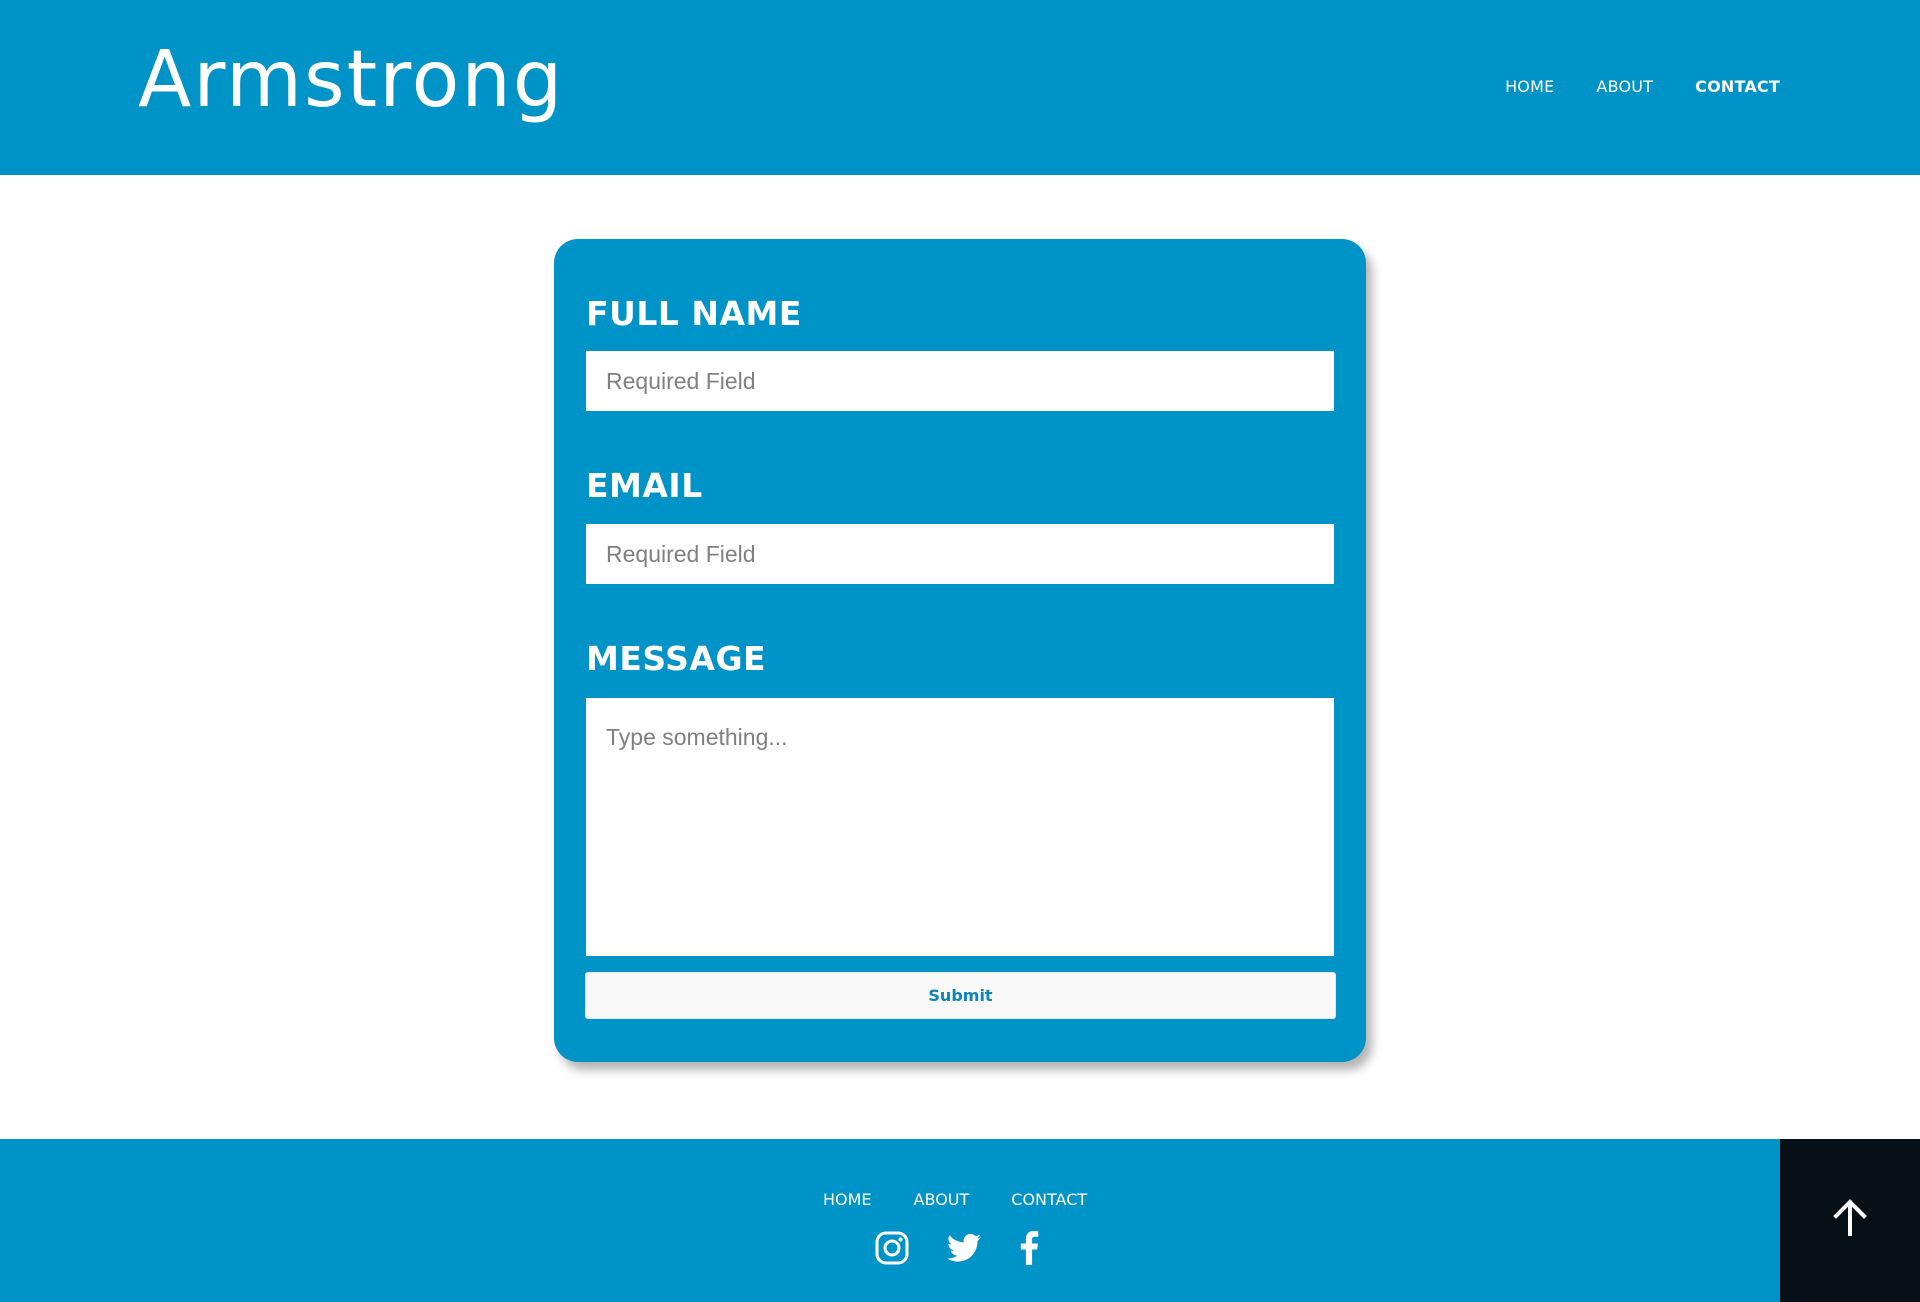 This screenshot has height=1302, width=1920. What do you see at coordinates (892, 1250) in the screenshot?
I see `instagram-icon` at bounding box center [892, 1250].